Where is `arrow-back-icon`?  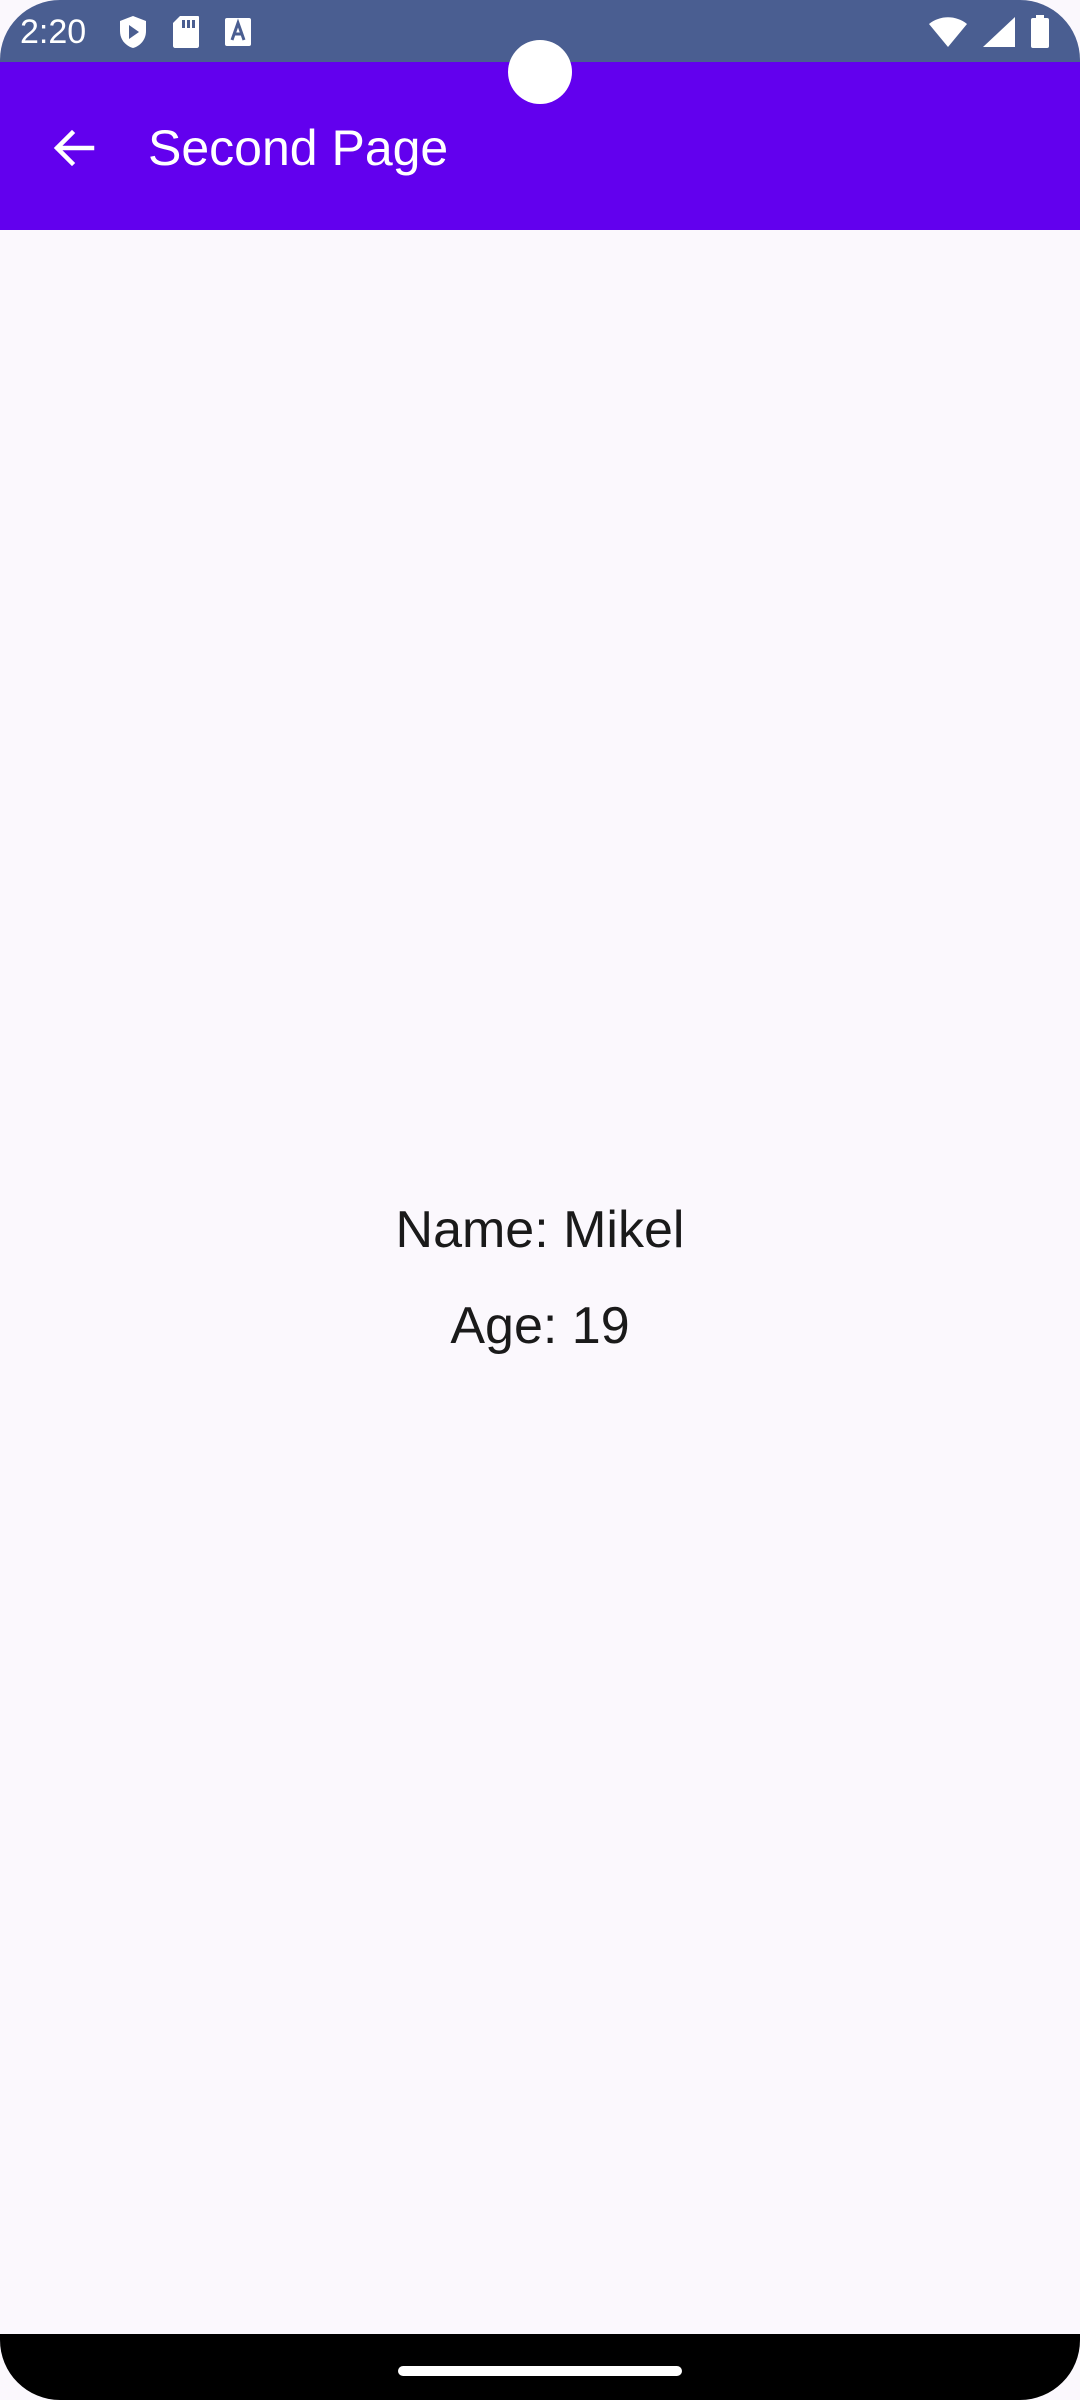 arrow-back-icon is located at coordinates (74, 148).